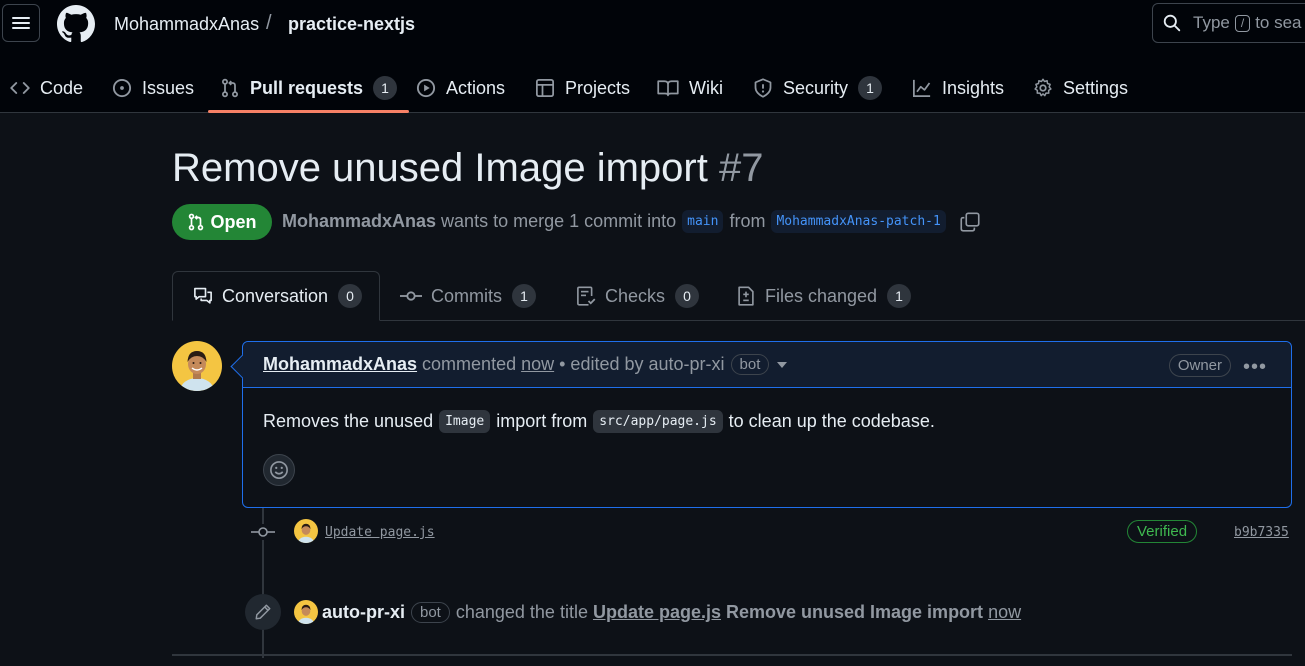 The height and width of the screenshot is (666, 1305). I want to click on new-title: Remove unused Image import, so click(855, 612).